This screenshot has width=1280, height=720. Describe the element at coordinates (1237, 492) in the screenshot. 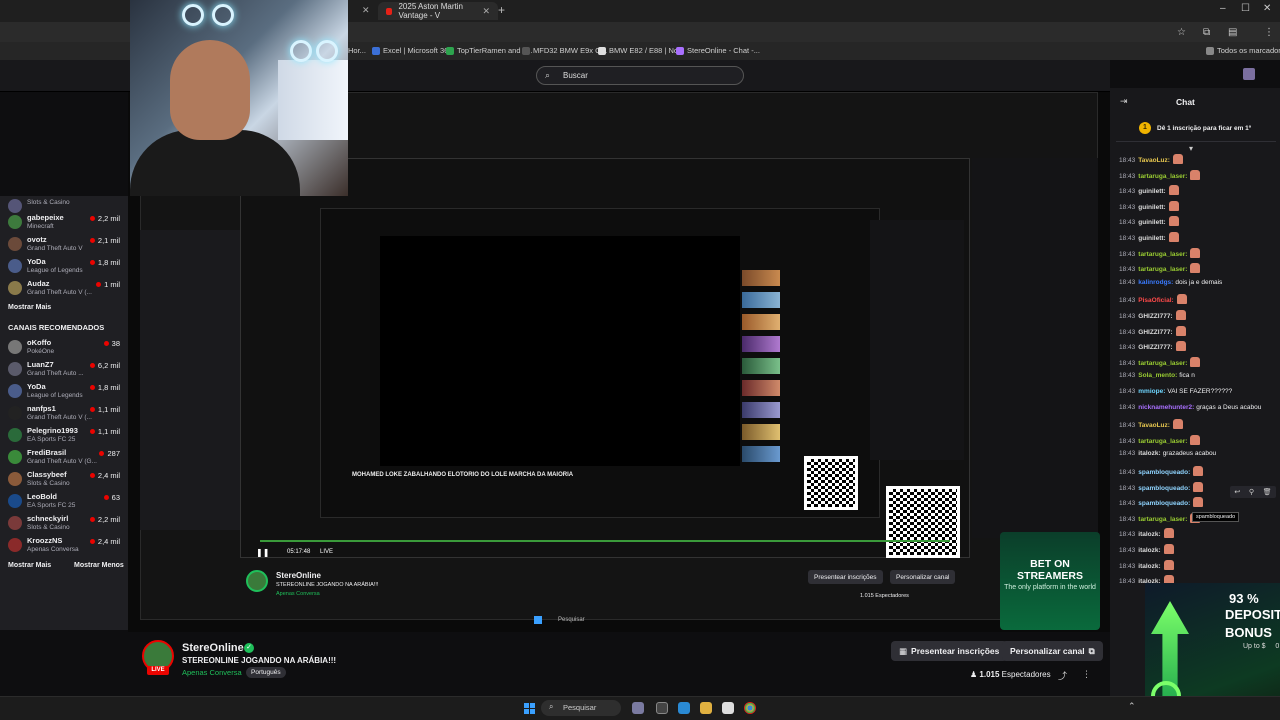

I see `reply-icon: ↩` at that location.